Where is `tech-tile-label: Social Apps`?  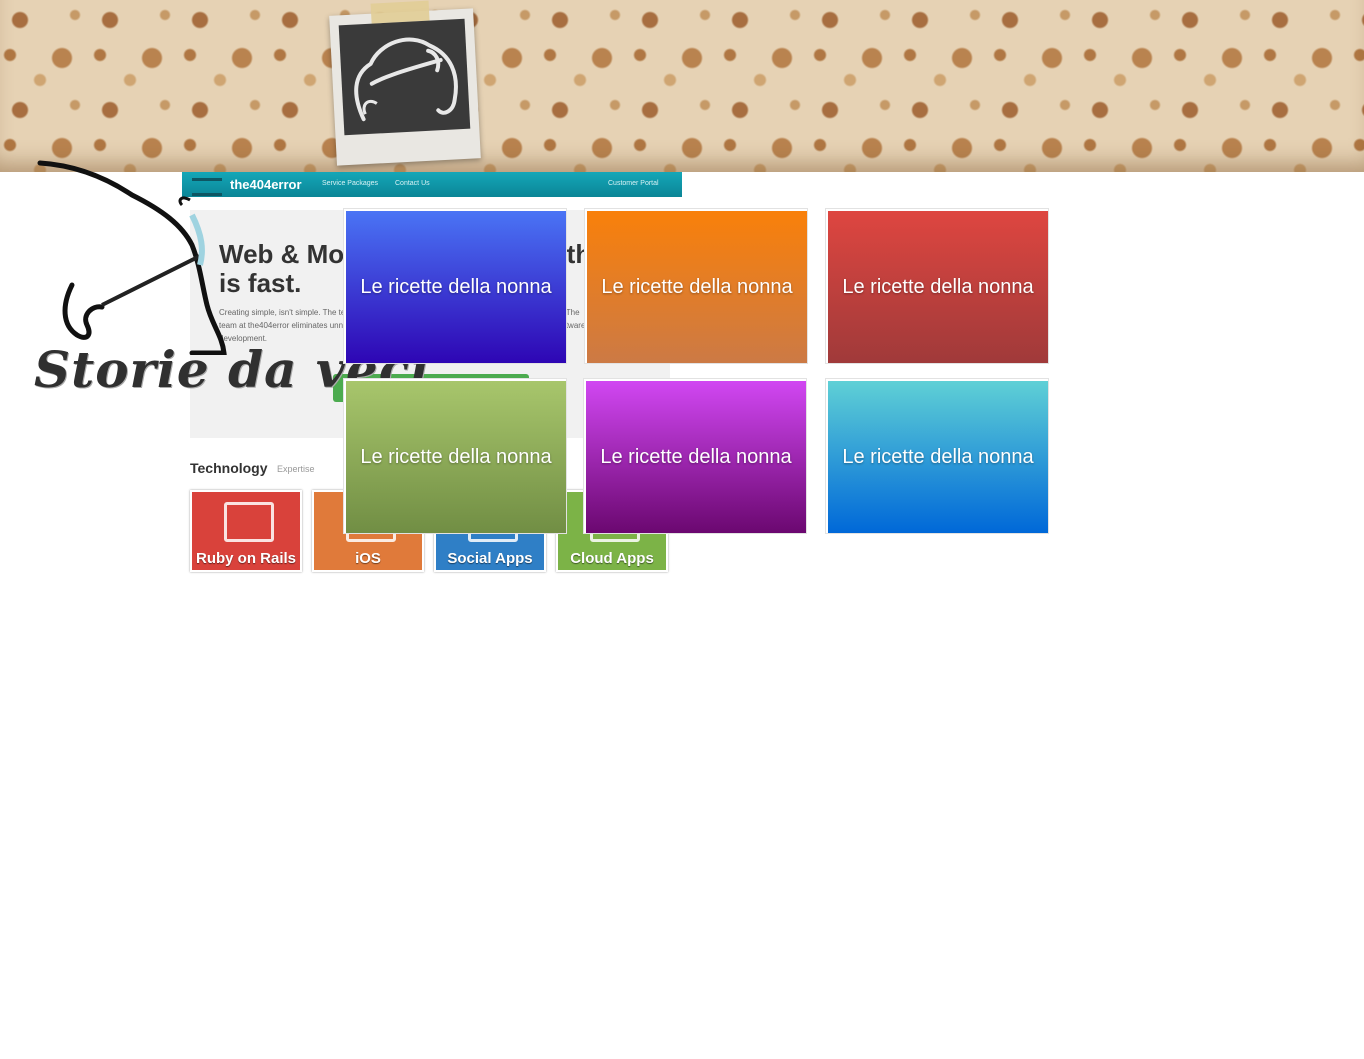
tech-tile-label: Social Apps is located at coordinates (490, 558).